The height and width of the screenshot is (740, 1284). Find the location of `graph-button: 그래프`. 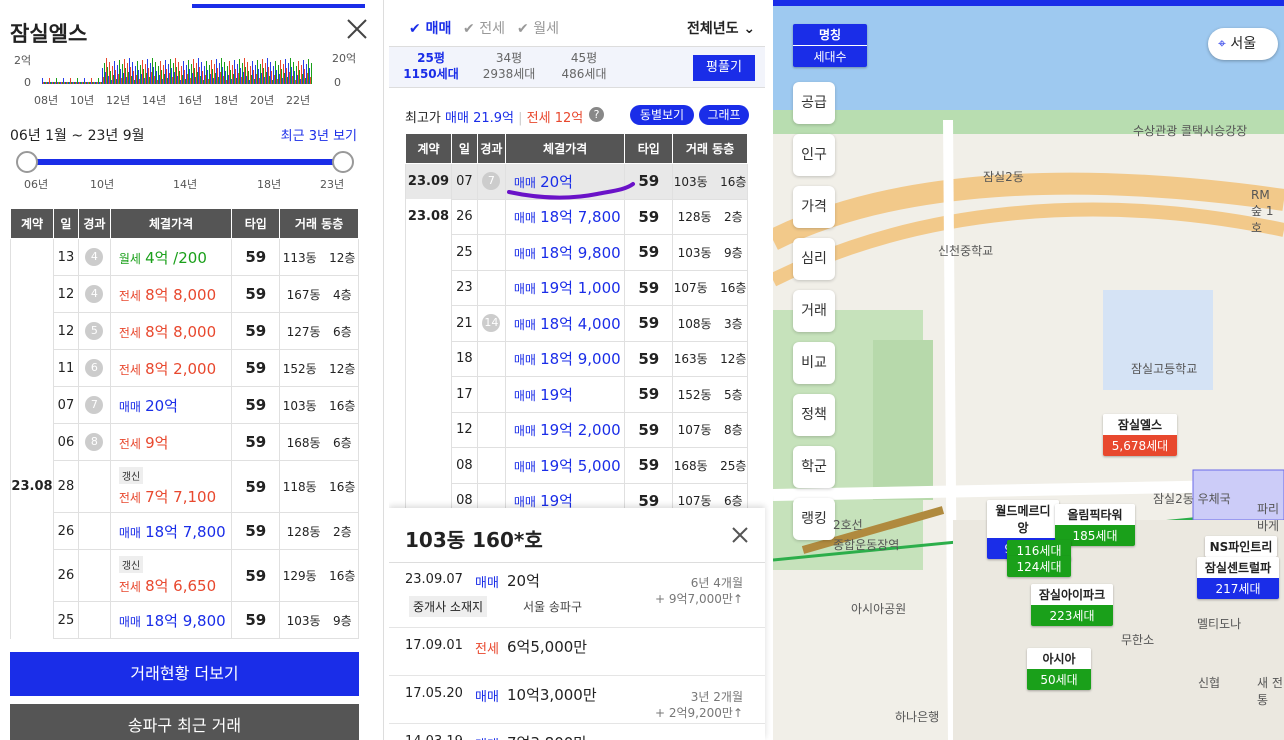

graph-button: 그래프 is located at coordinates (724, 115).